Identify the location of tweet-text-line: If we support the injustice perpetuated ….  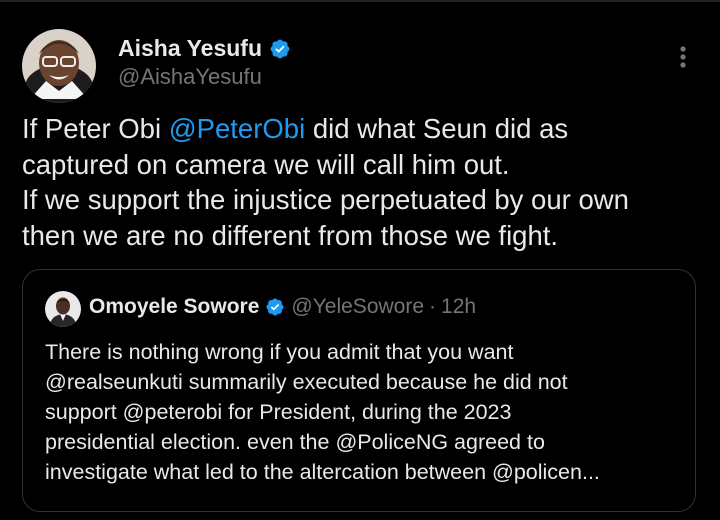
(325, 199).